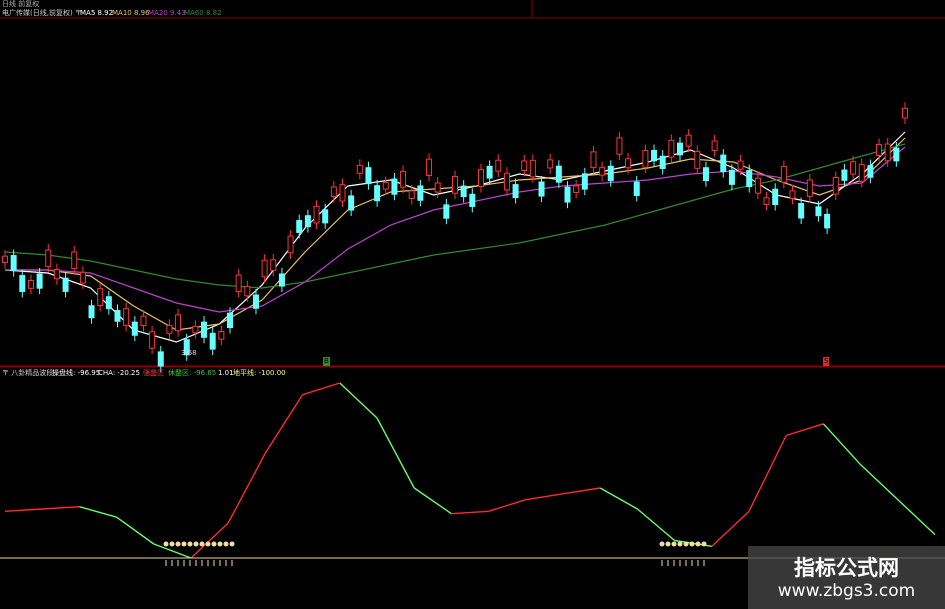  I want to click on ma20-label: MA20 9.43, so click(167, 13).